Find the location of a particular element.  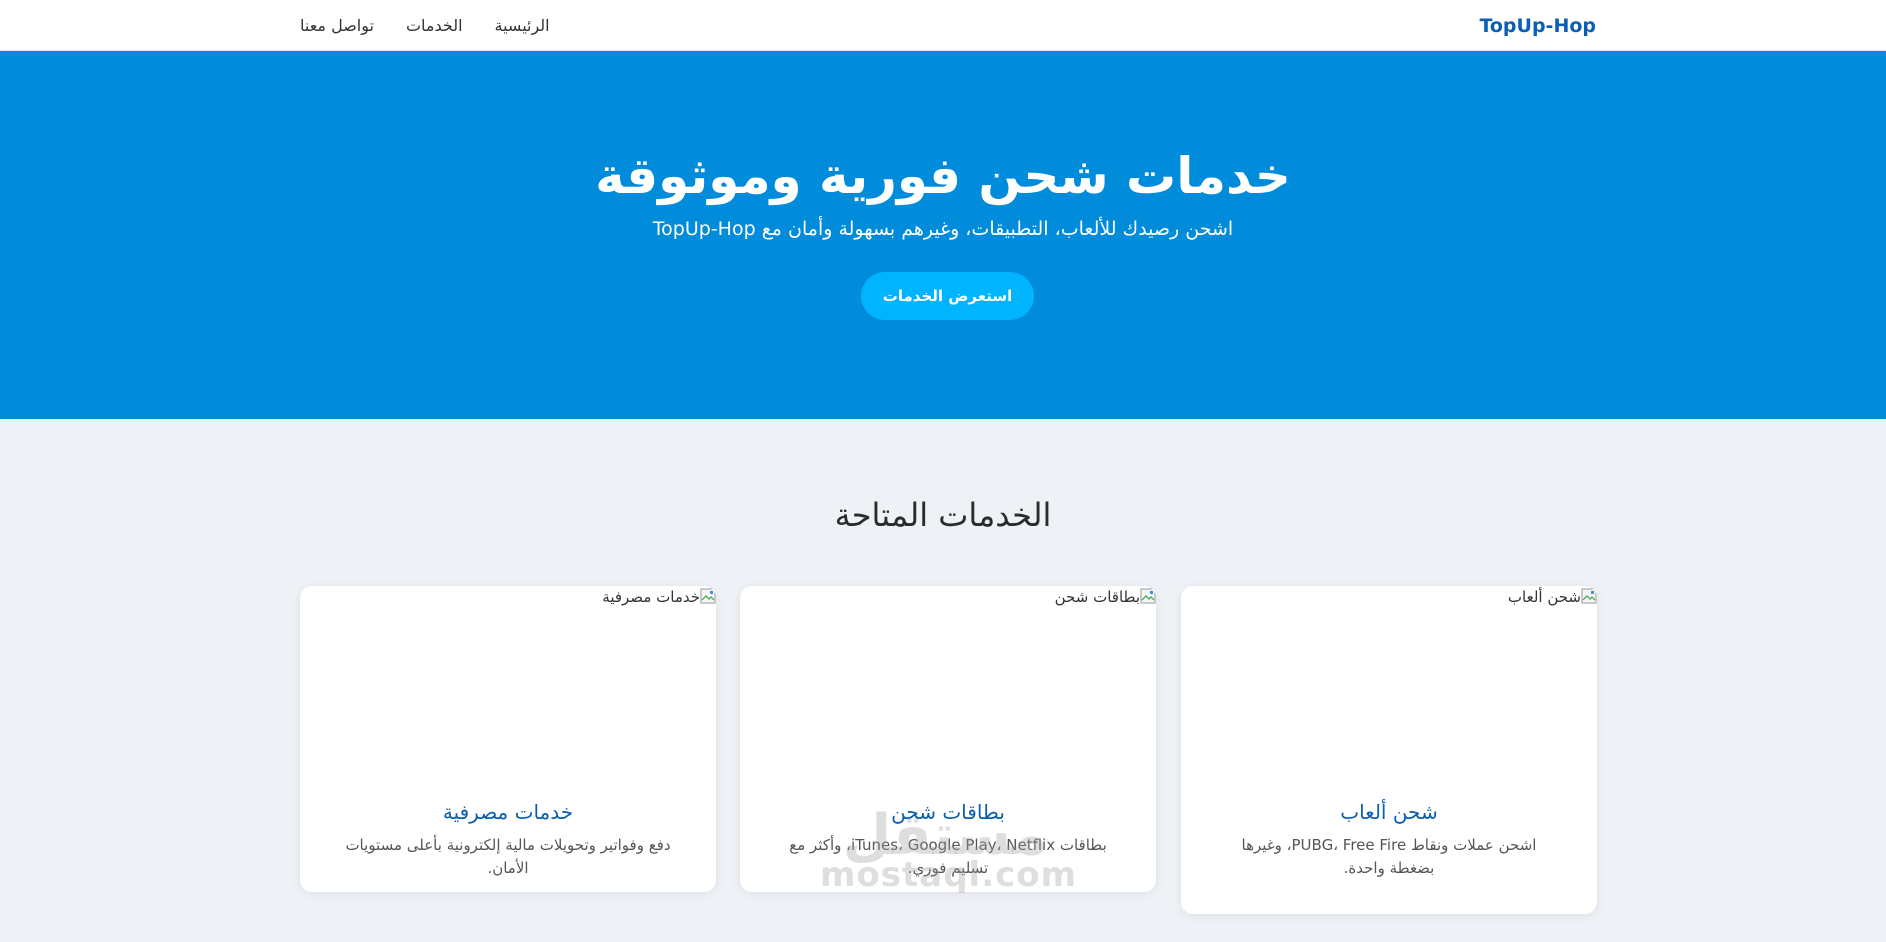

browse-services-button: استعرض الخدمات is located at coordinates (947, 296).